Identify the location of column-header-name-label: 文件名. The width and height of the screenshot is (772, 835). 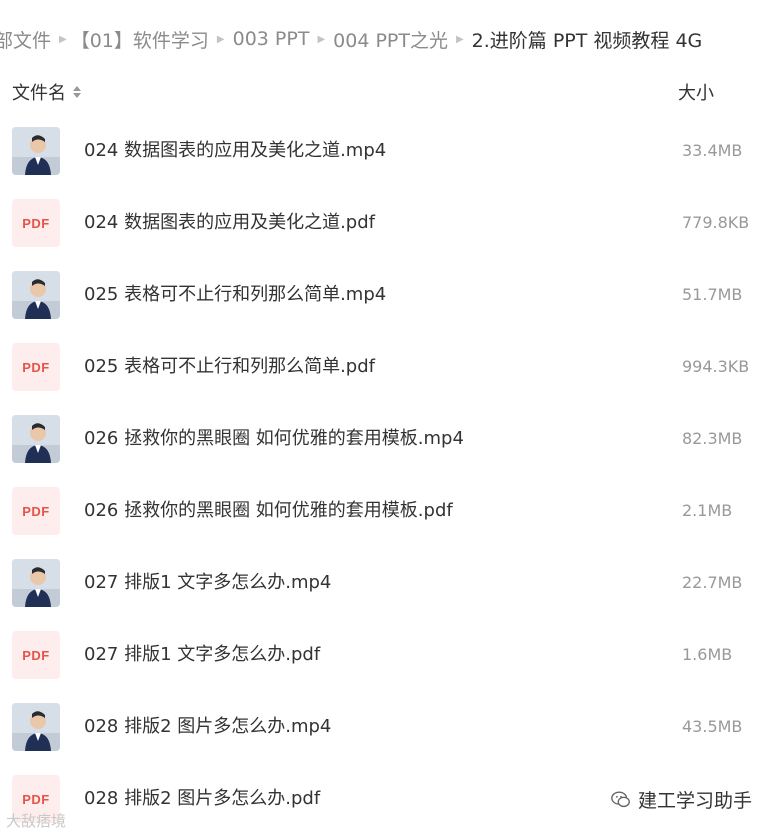
(39, 93).